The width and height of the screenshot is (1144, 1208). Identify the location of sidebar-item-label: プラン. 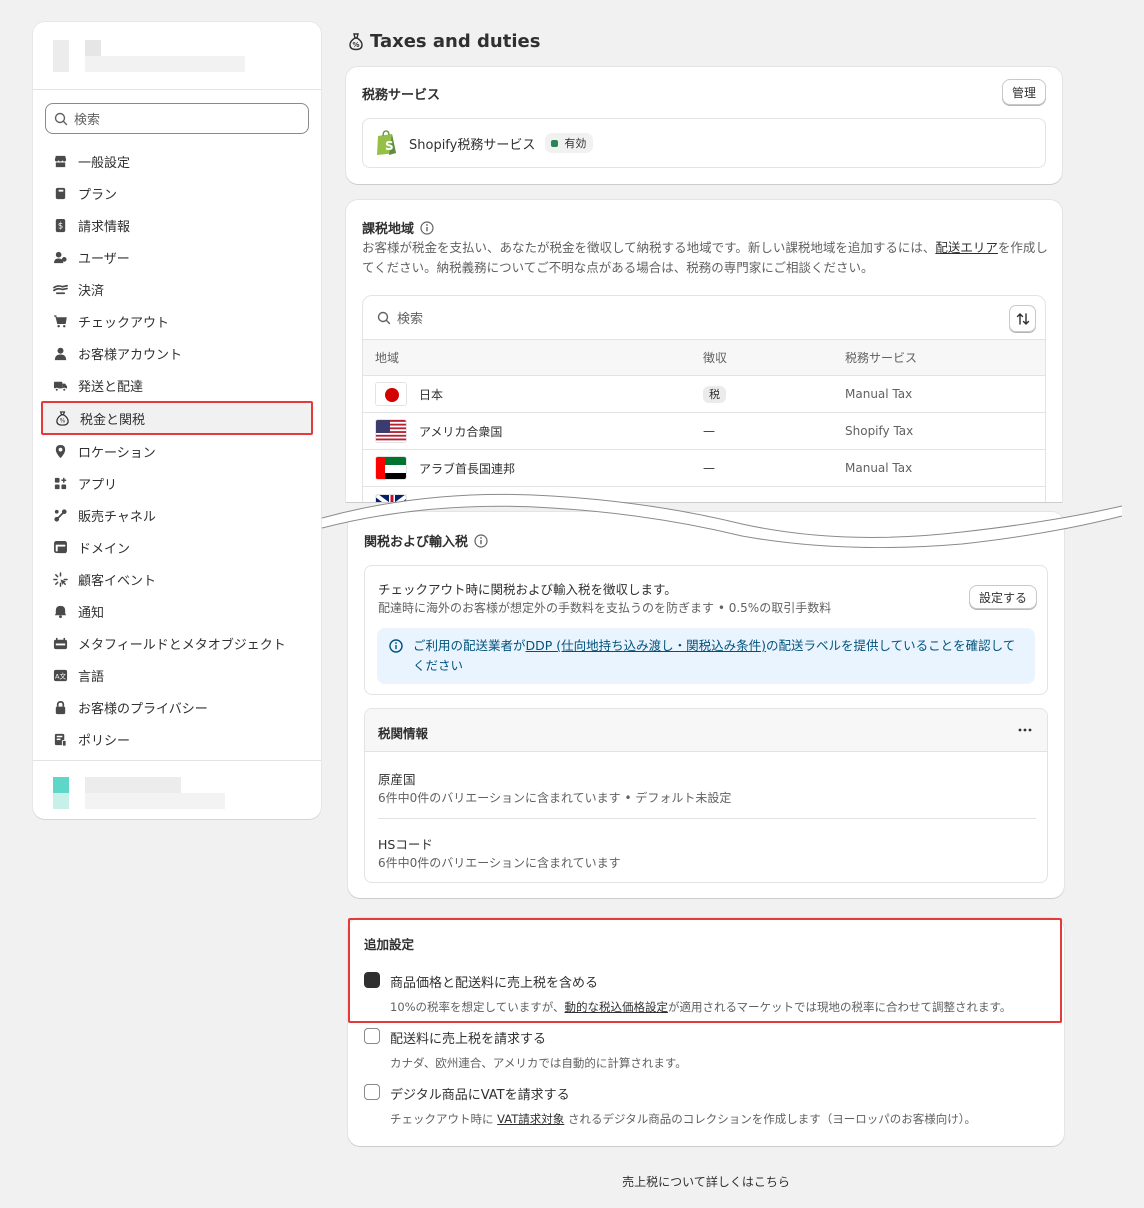
(98, 195).